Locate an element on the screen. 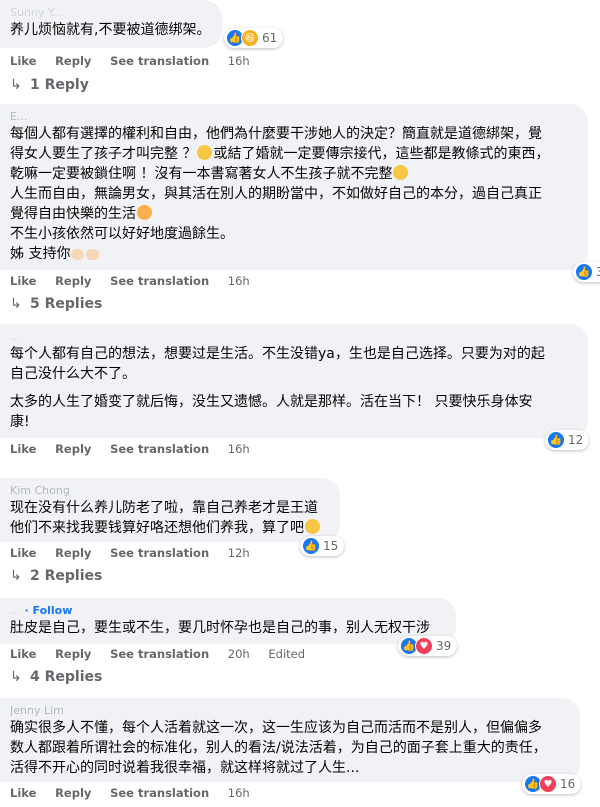 The image size is (600, 807). edited-label: Edited is located at coordinates (287, 654).